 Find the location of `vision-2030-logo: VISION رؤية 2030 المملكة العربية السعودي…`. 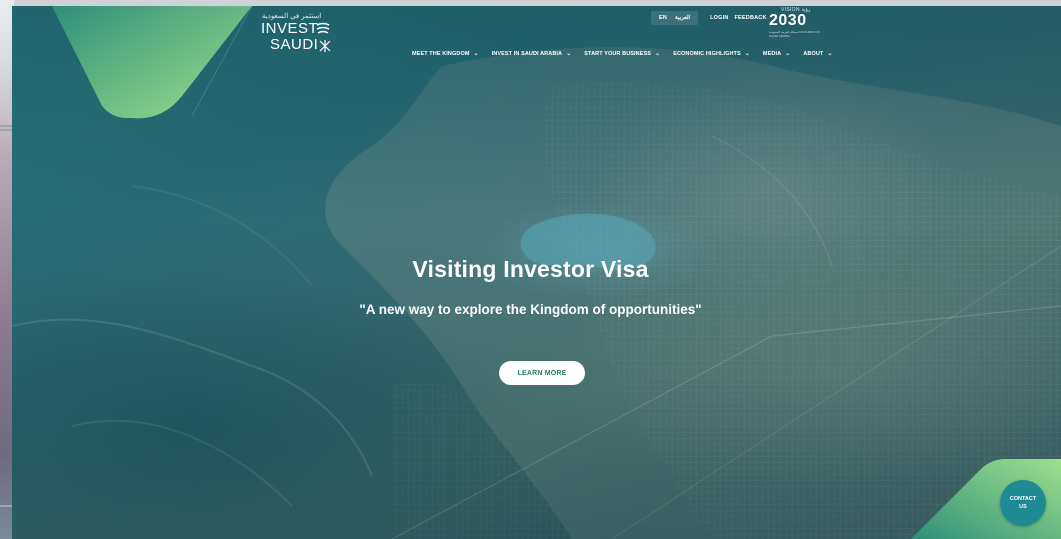

vision-2030-logo: VISION رؤية 2030 المملكة العربية السعودي… is located at coordinates (795, 22).